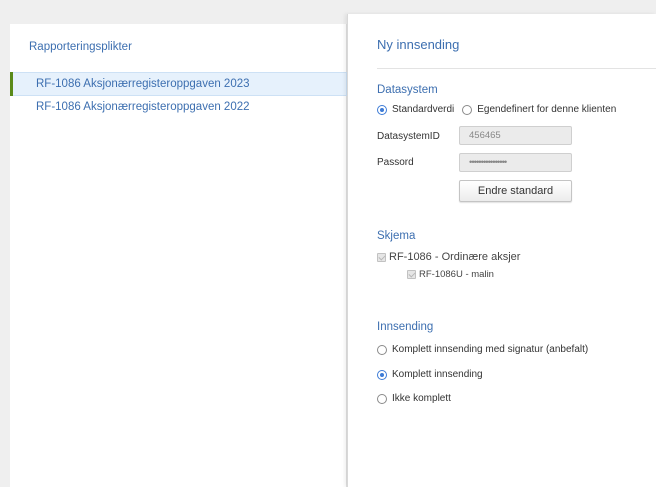 This screenshot has width=656, height=487. I want to click on form-rf1086u-row: RF-1086U - malin, so click(450, 274).